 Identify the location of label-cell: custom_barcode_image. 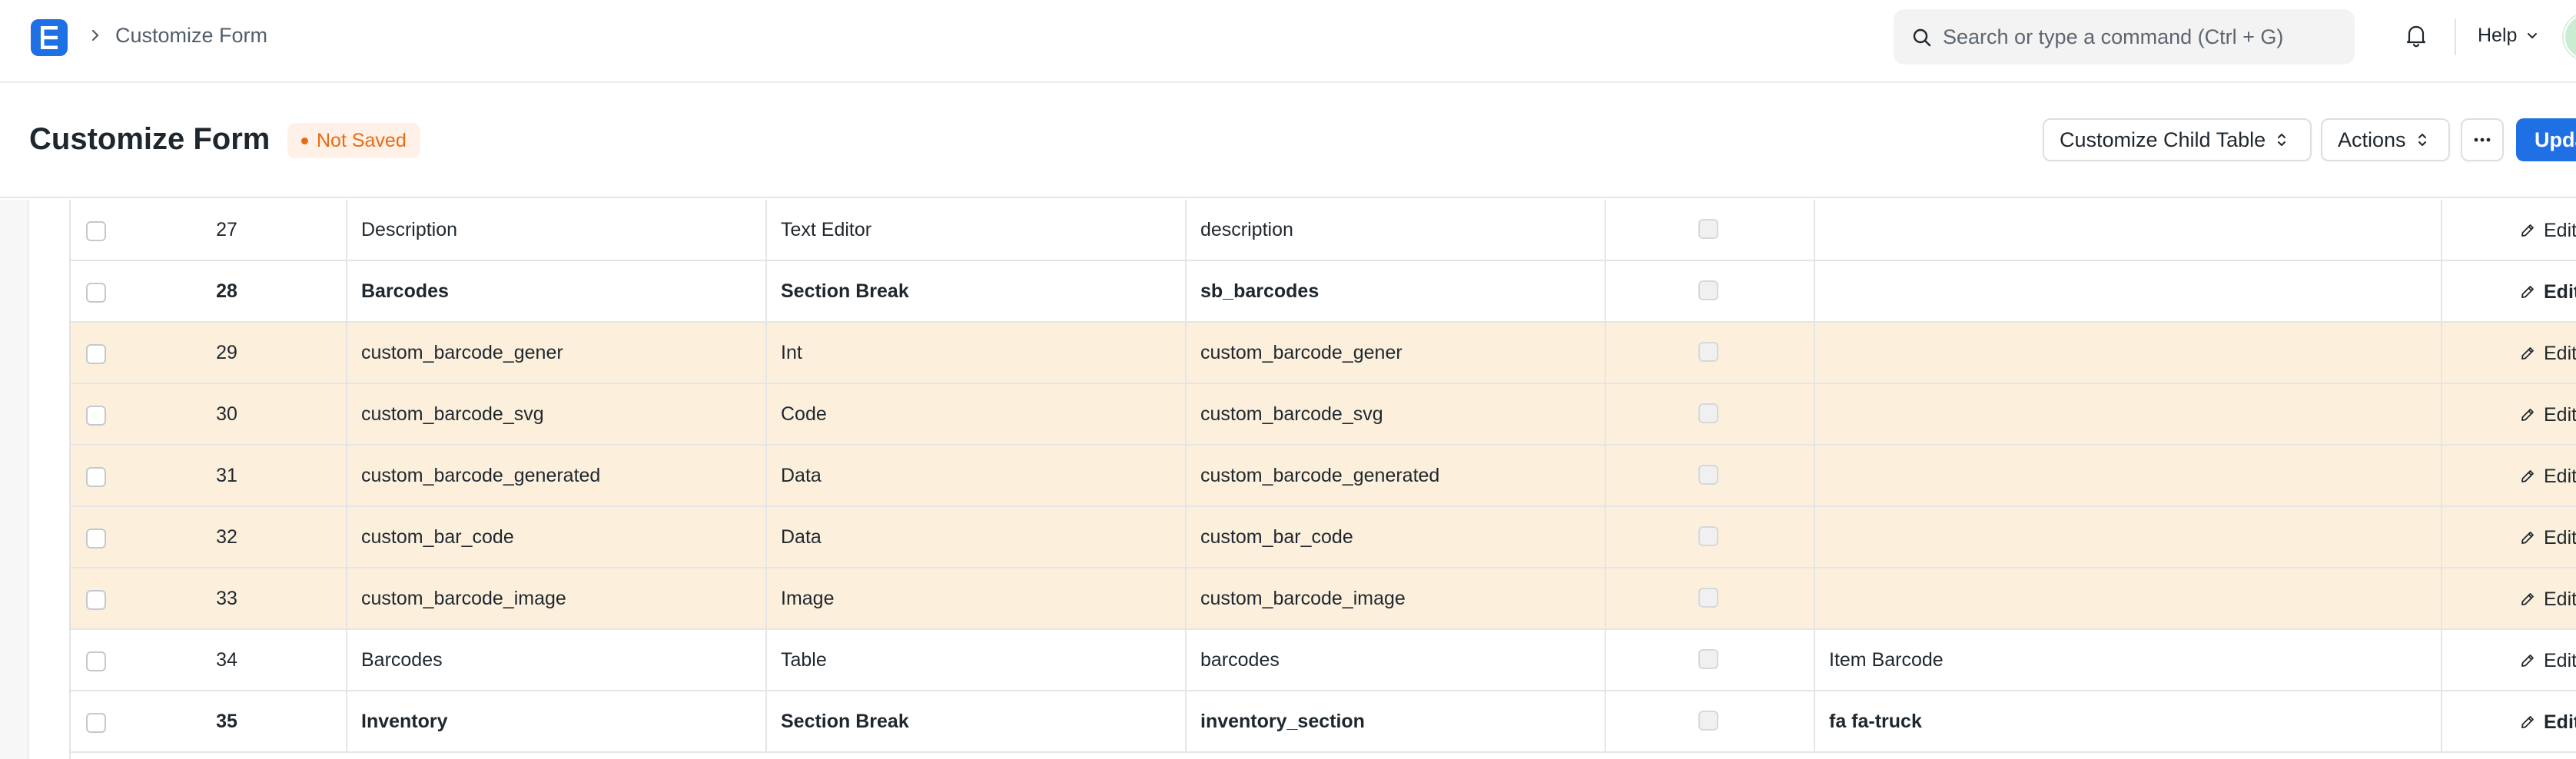
(557, 599).